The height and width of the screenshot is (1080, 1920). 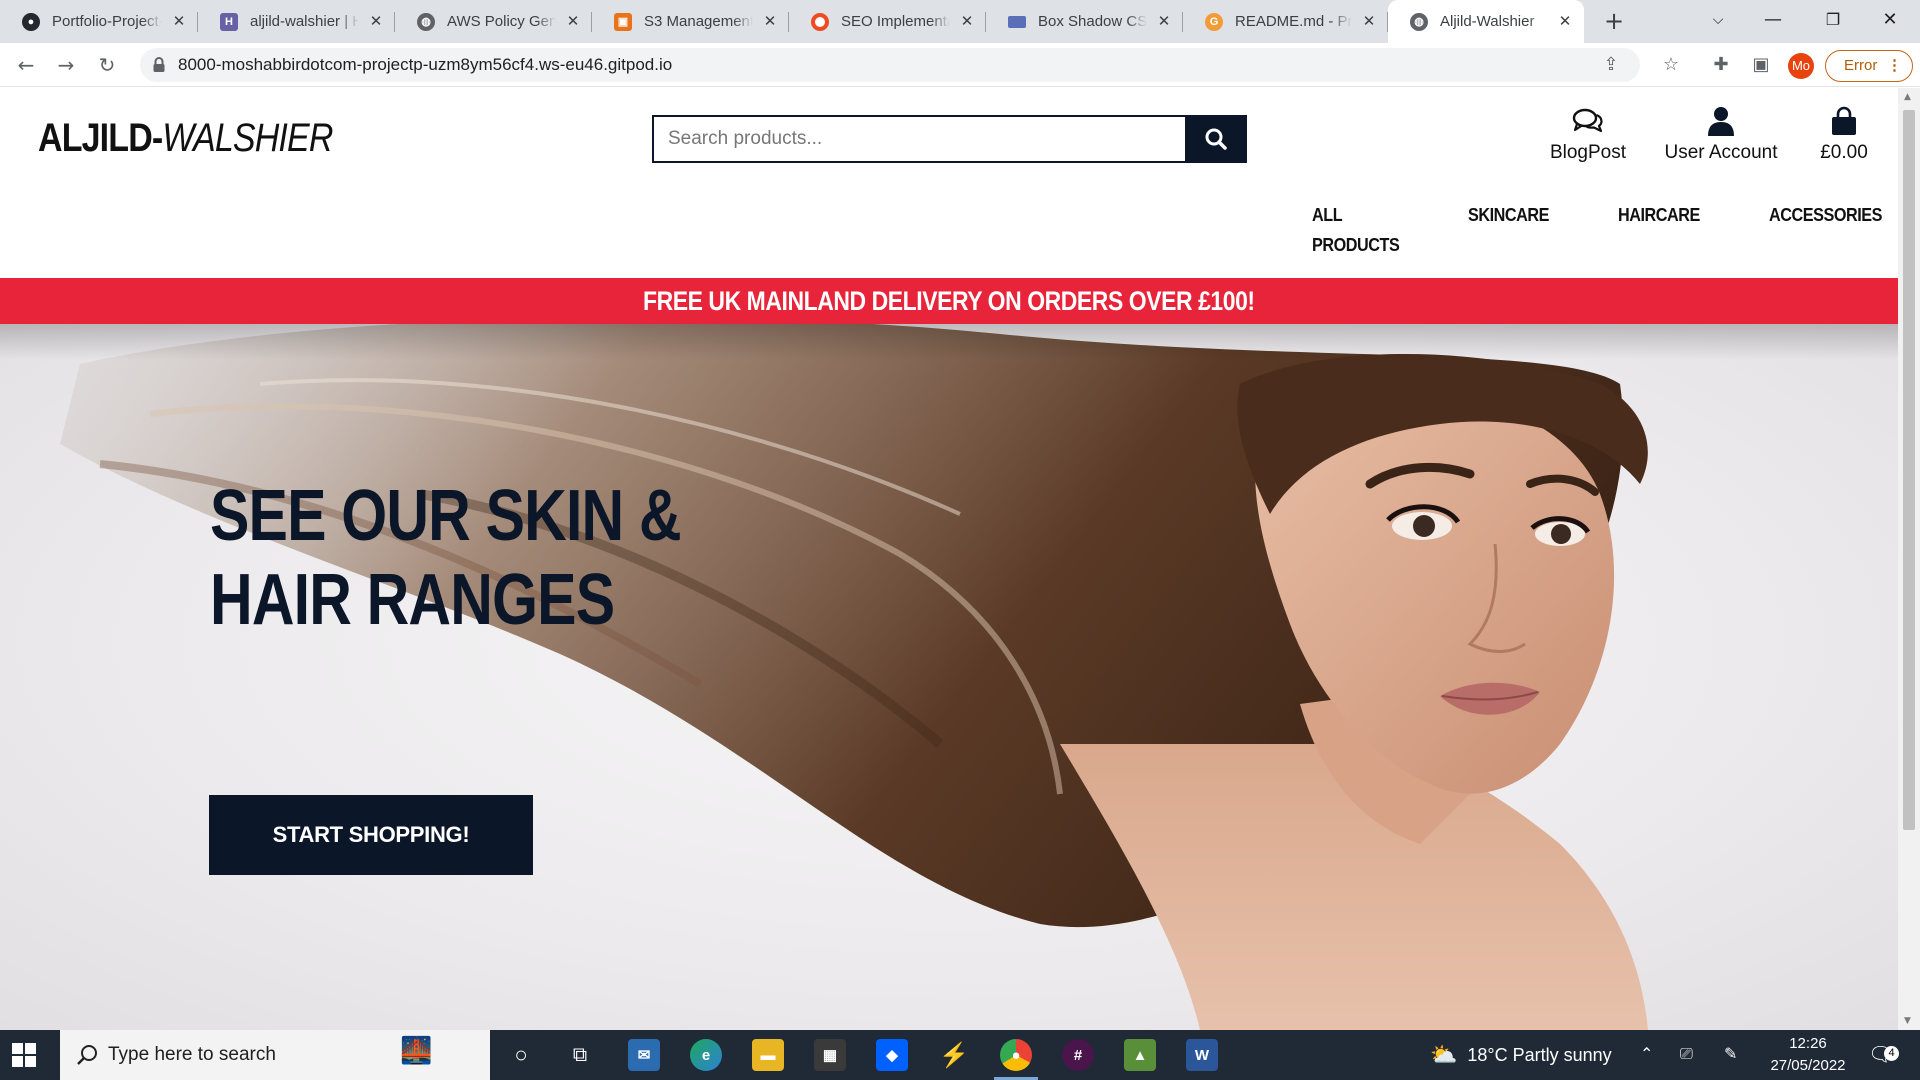 I want to click on chrome-icon: ●, so click(x=1016, y=1055).